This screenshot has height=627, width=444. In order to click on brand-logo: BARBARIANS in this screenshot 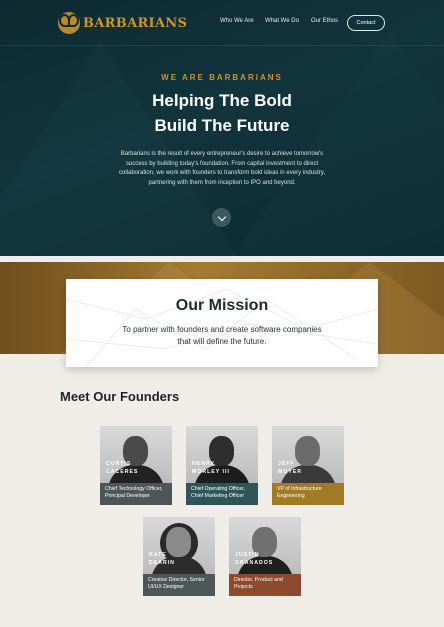, I will do `click(122, 23)`.